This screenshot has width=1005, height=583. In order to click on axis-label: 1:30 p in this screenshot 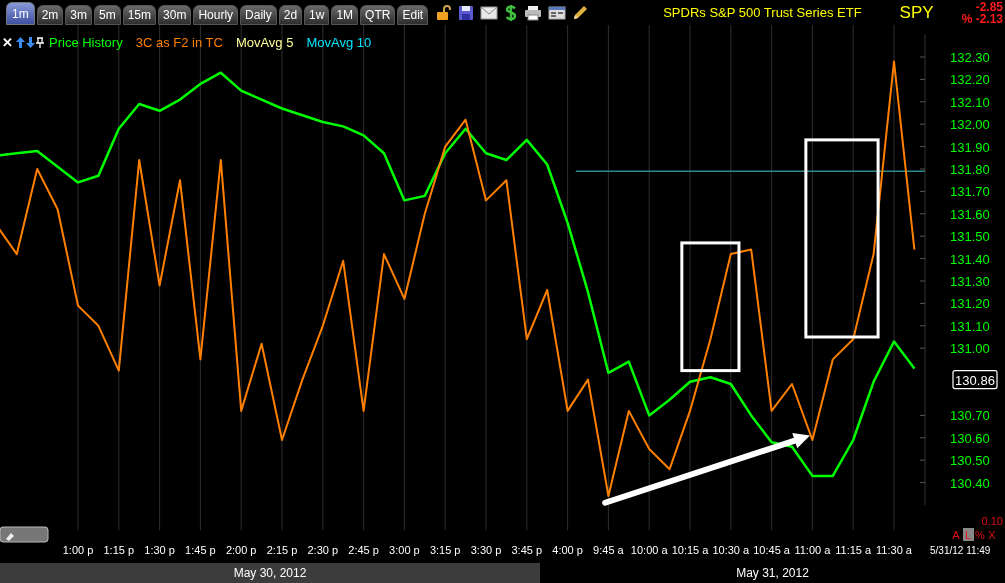, I will do `click(159, 550)`.